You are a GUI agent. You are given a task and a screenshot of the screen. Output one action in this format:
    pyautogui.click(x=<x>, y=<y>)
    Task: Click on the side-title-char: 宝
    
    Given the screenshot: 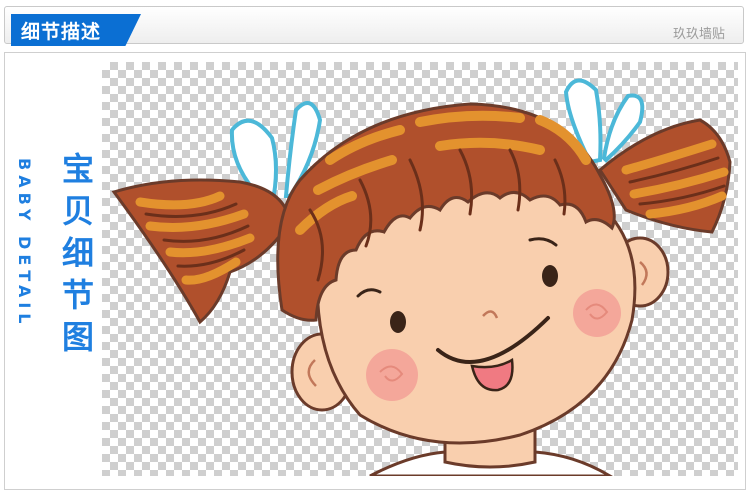 What is the action you would take?
    pyautogui.click(x=78, y=169)
    